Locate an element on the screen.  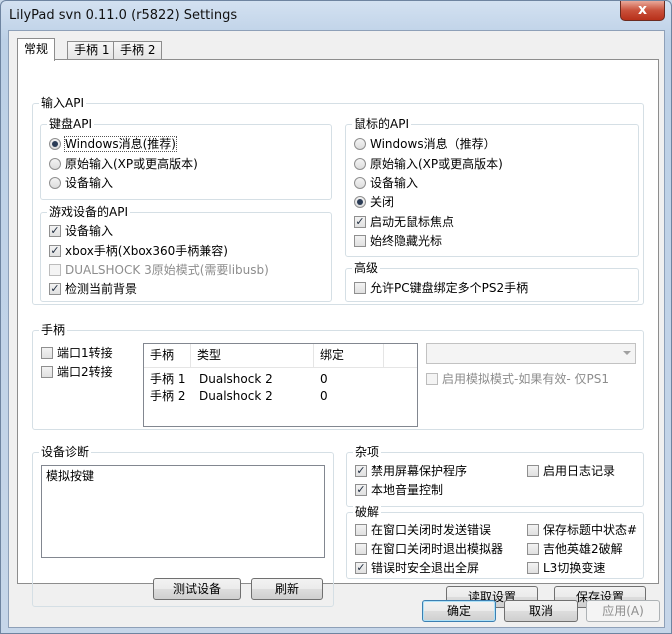
close-icon: x is located at coordinates (642, 10).